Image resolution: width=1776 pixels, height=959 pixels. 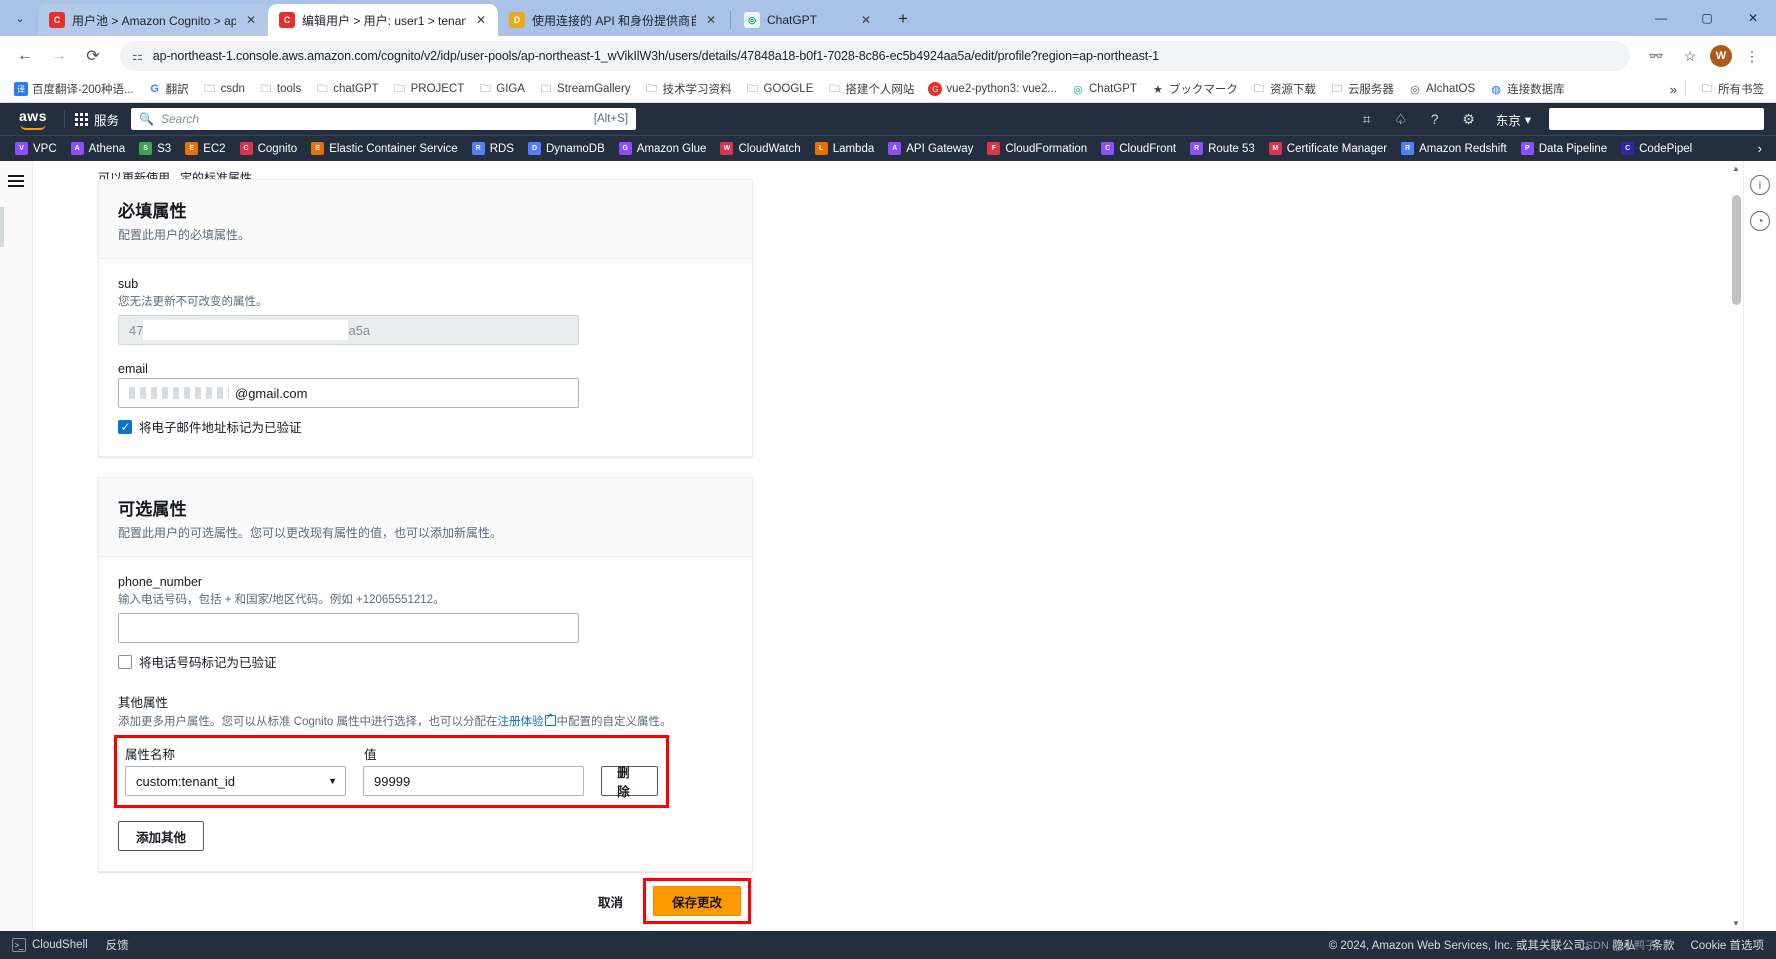 I want to click on favorite-service-vpc: V VPC, so click(x=36, y=148).